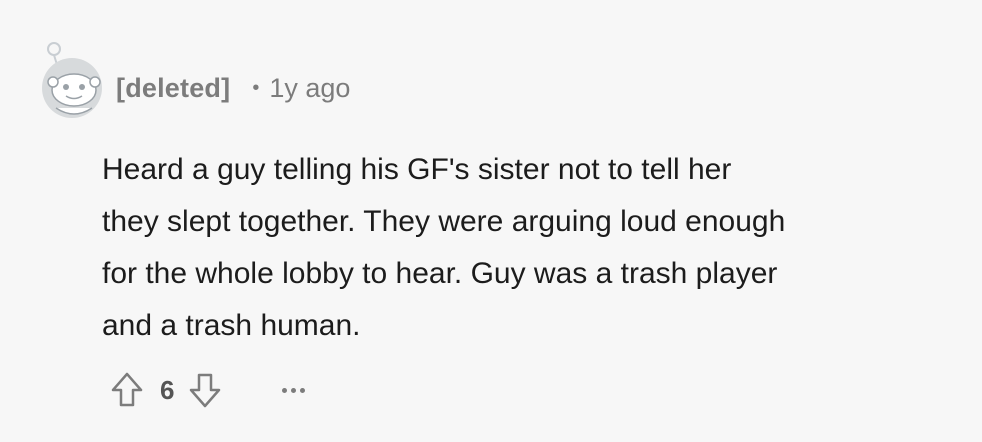  I want to click on comment-timestamp: 1y ago, so click(309, 88).